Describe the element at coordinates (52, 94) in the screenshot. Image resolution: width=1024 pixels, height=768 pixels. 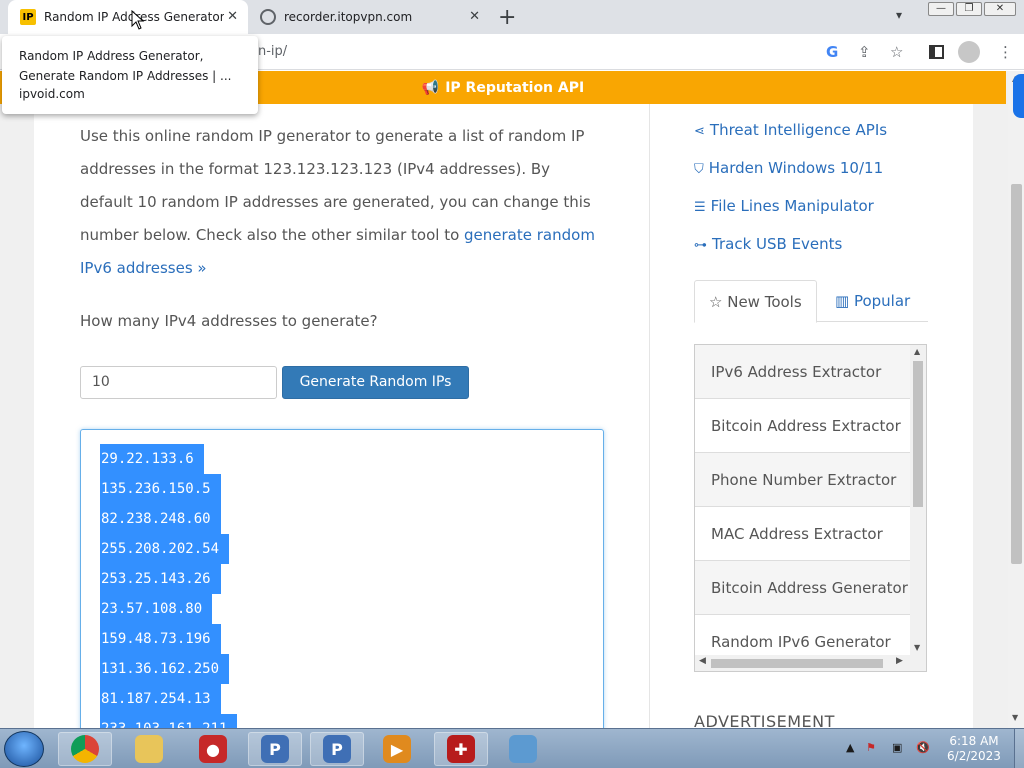
I see `tooltip-domain: ipvoid.com` at that location.